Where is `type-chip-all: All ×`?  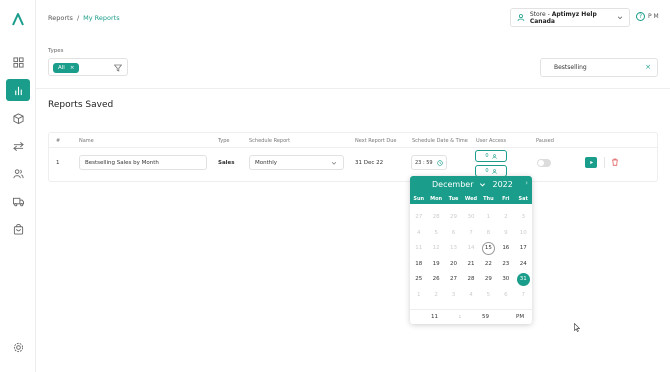 type-chip-all: All × is located at coordinates (66, 68).